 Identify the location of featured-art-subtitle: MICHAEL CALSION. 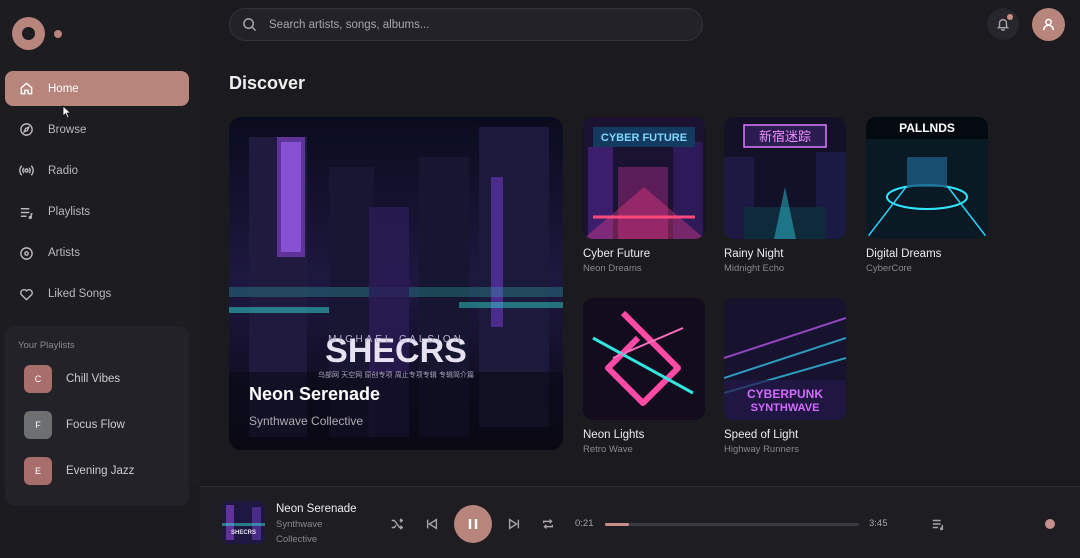
(396, 339).